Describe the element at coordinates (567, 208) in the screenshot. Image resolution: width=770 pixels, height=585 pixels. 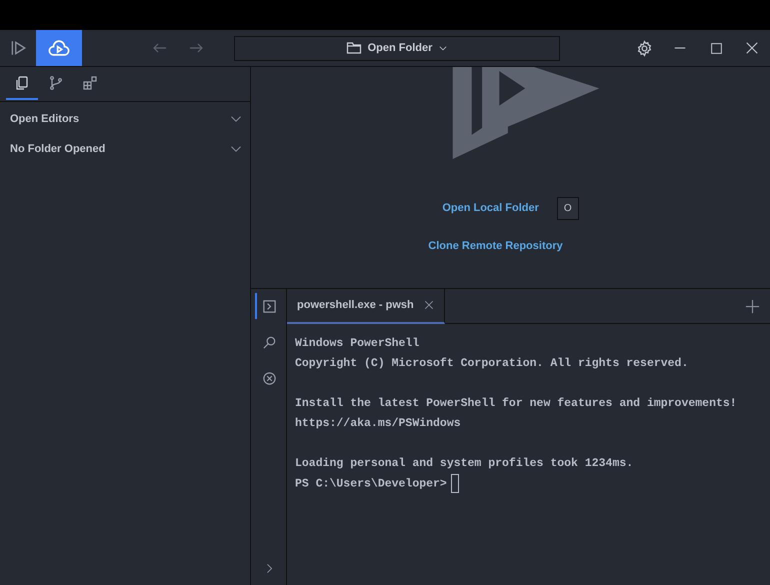
I see `shortcut-key: O` at that location.